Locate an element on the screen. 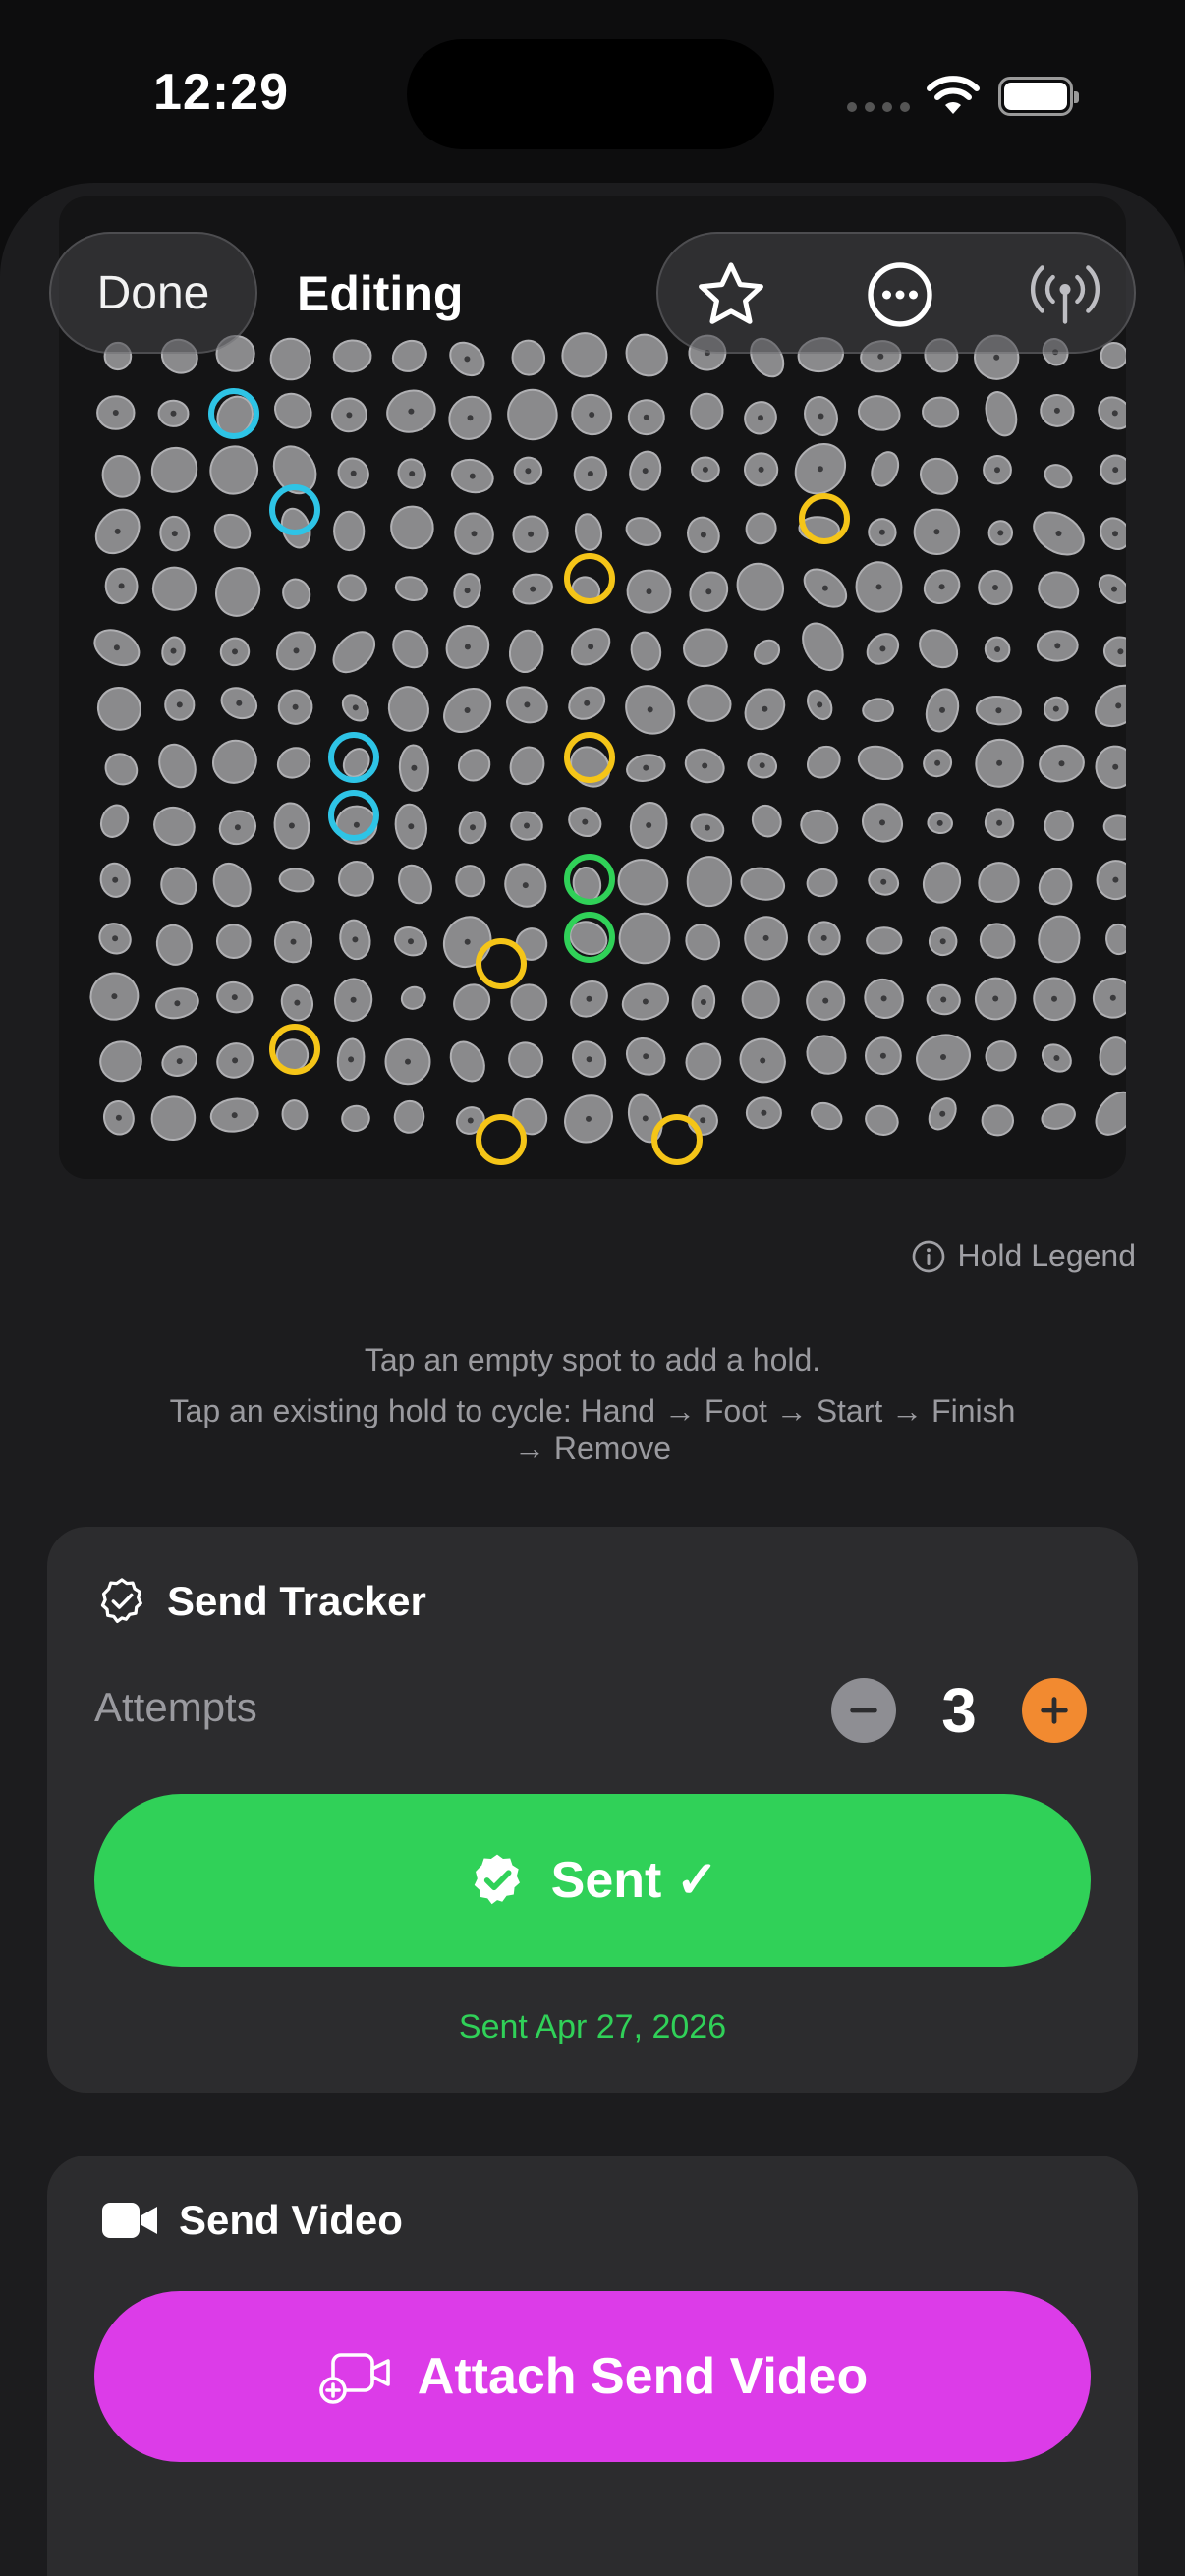  favorite-star-icon is located at coordinates (731, 295).